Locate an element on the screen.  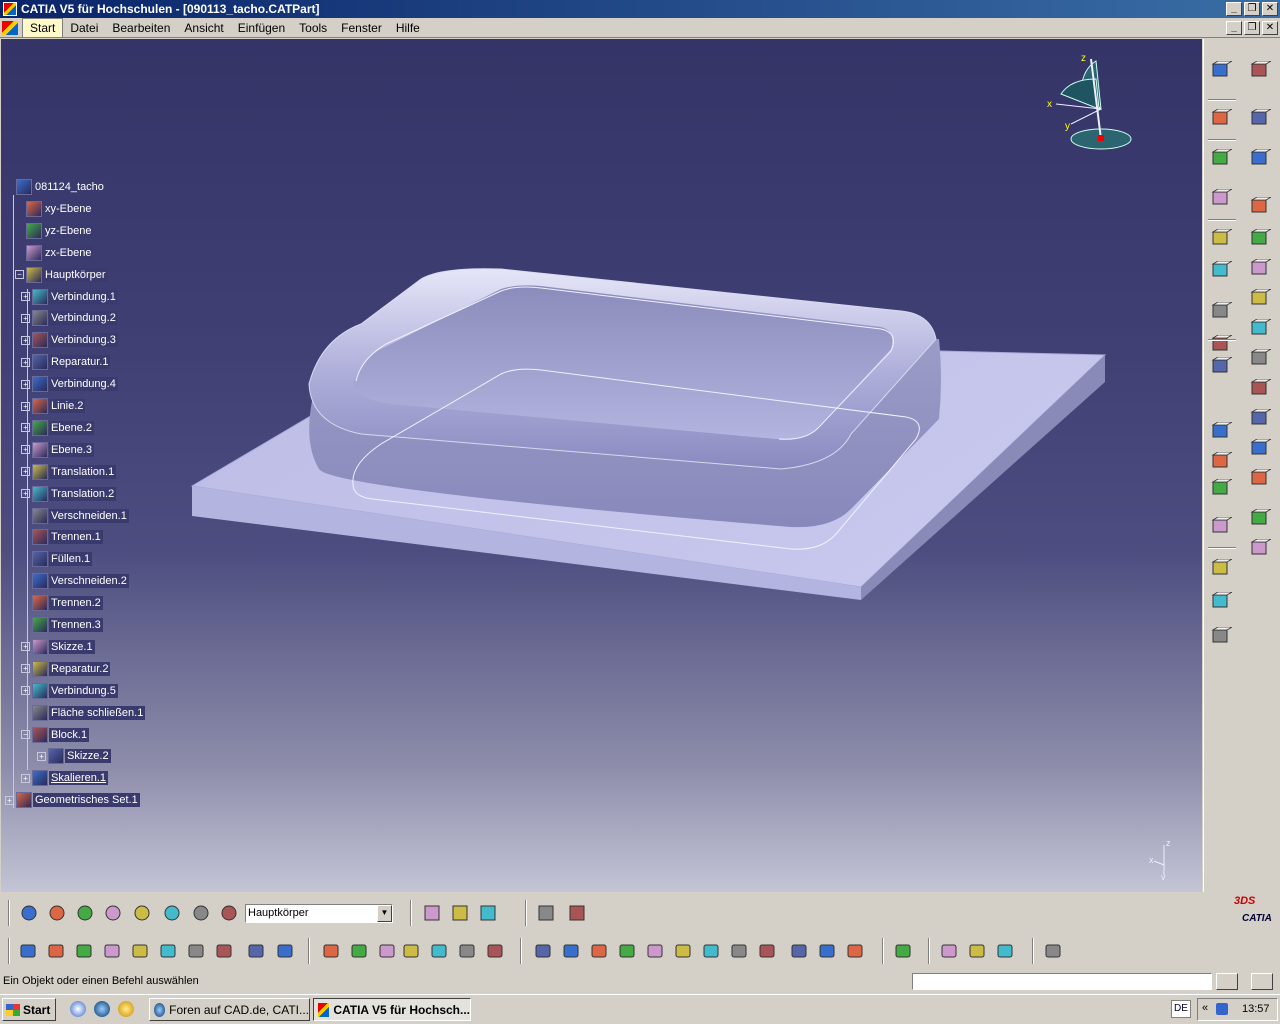
tree-node: + Verbindung.1 is located at coordinates (69, 296).